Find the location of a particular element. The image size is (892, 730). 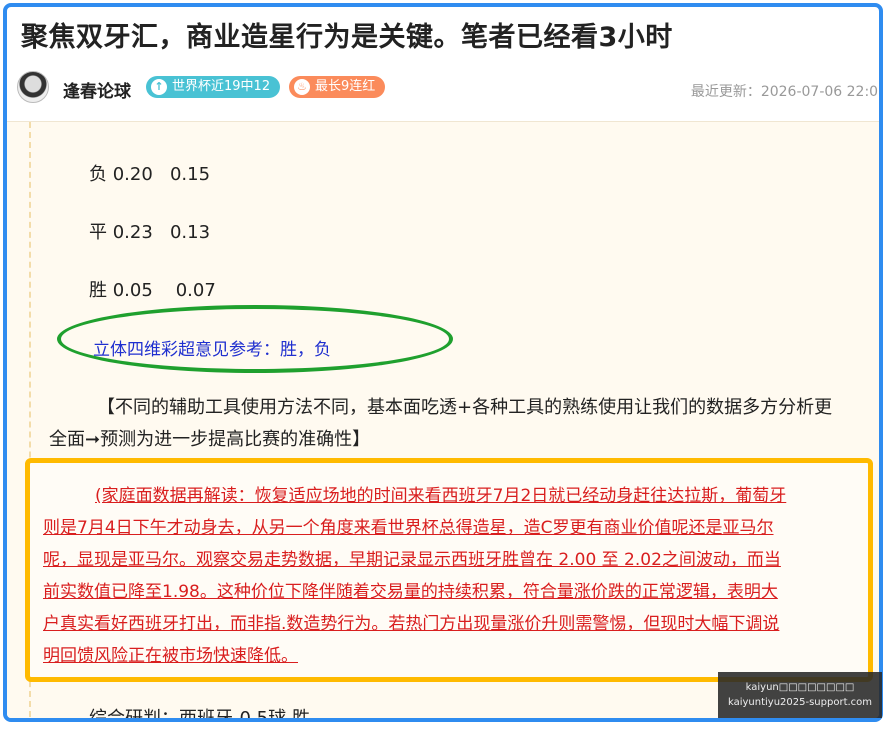

note-line: 全面➞预测为进一步提高比赛的准确性】 is located at coordinates (210, 439).